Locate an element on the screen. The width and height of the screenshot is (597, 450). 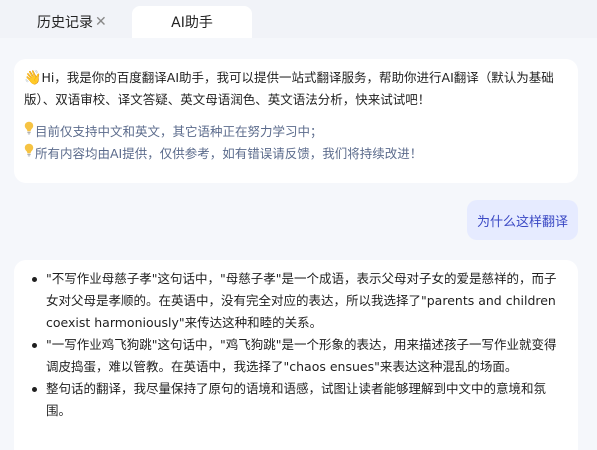
tab-history-label: 历史记录 is located at coordinates (65, 23).